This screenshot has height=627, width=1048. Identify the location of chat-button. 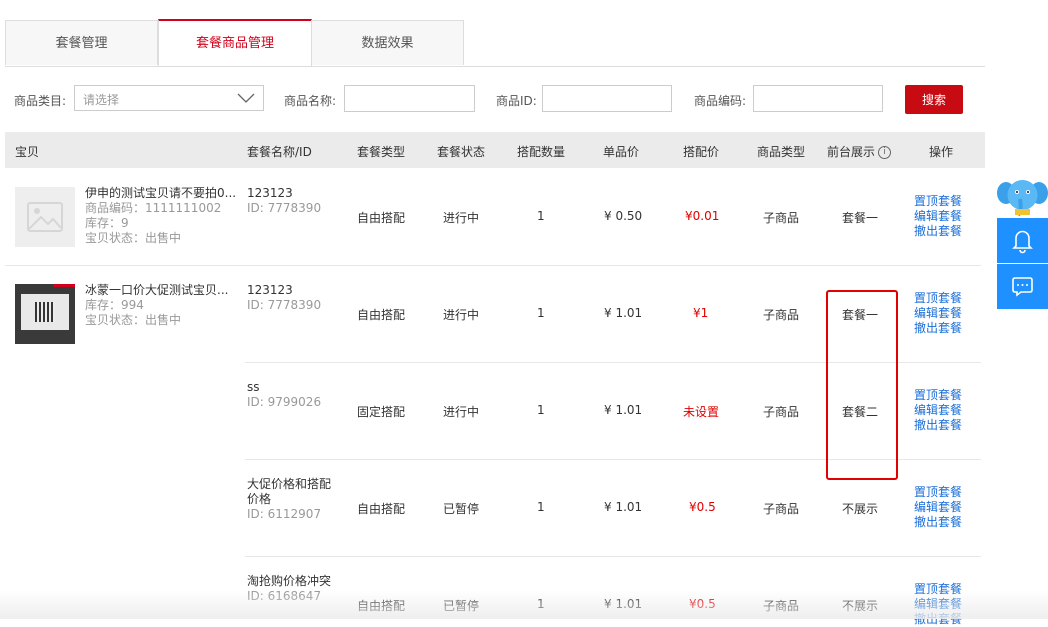
(1022, 286).